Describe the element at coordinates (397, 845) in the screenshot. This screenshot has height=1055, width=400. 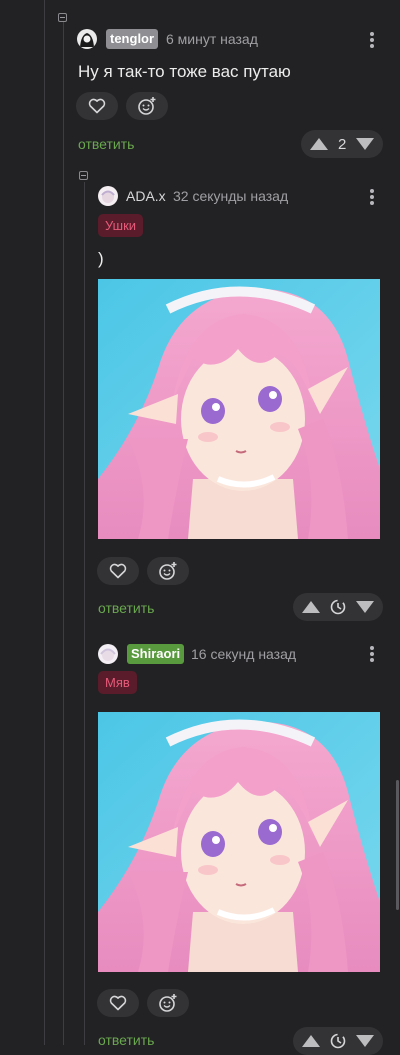
I see `scrollbar-thumb` at that location.